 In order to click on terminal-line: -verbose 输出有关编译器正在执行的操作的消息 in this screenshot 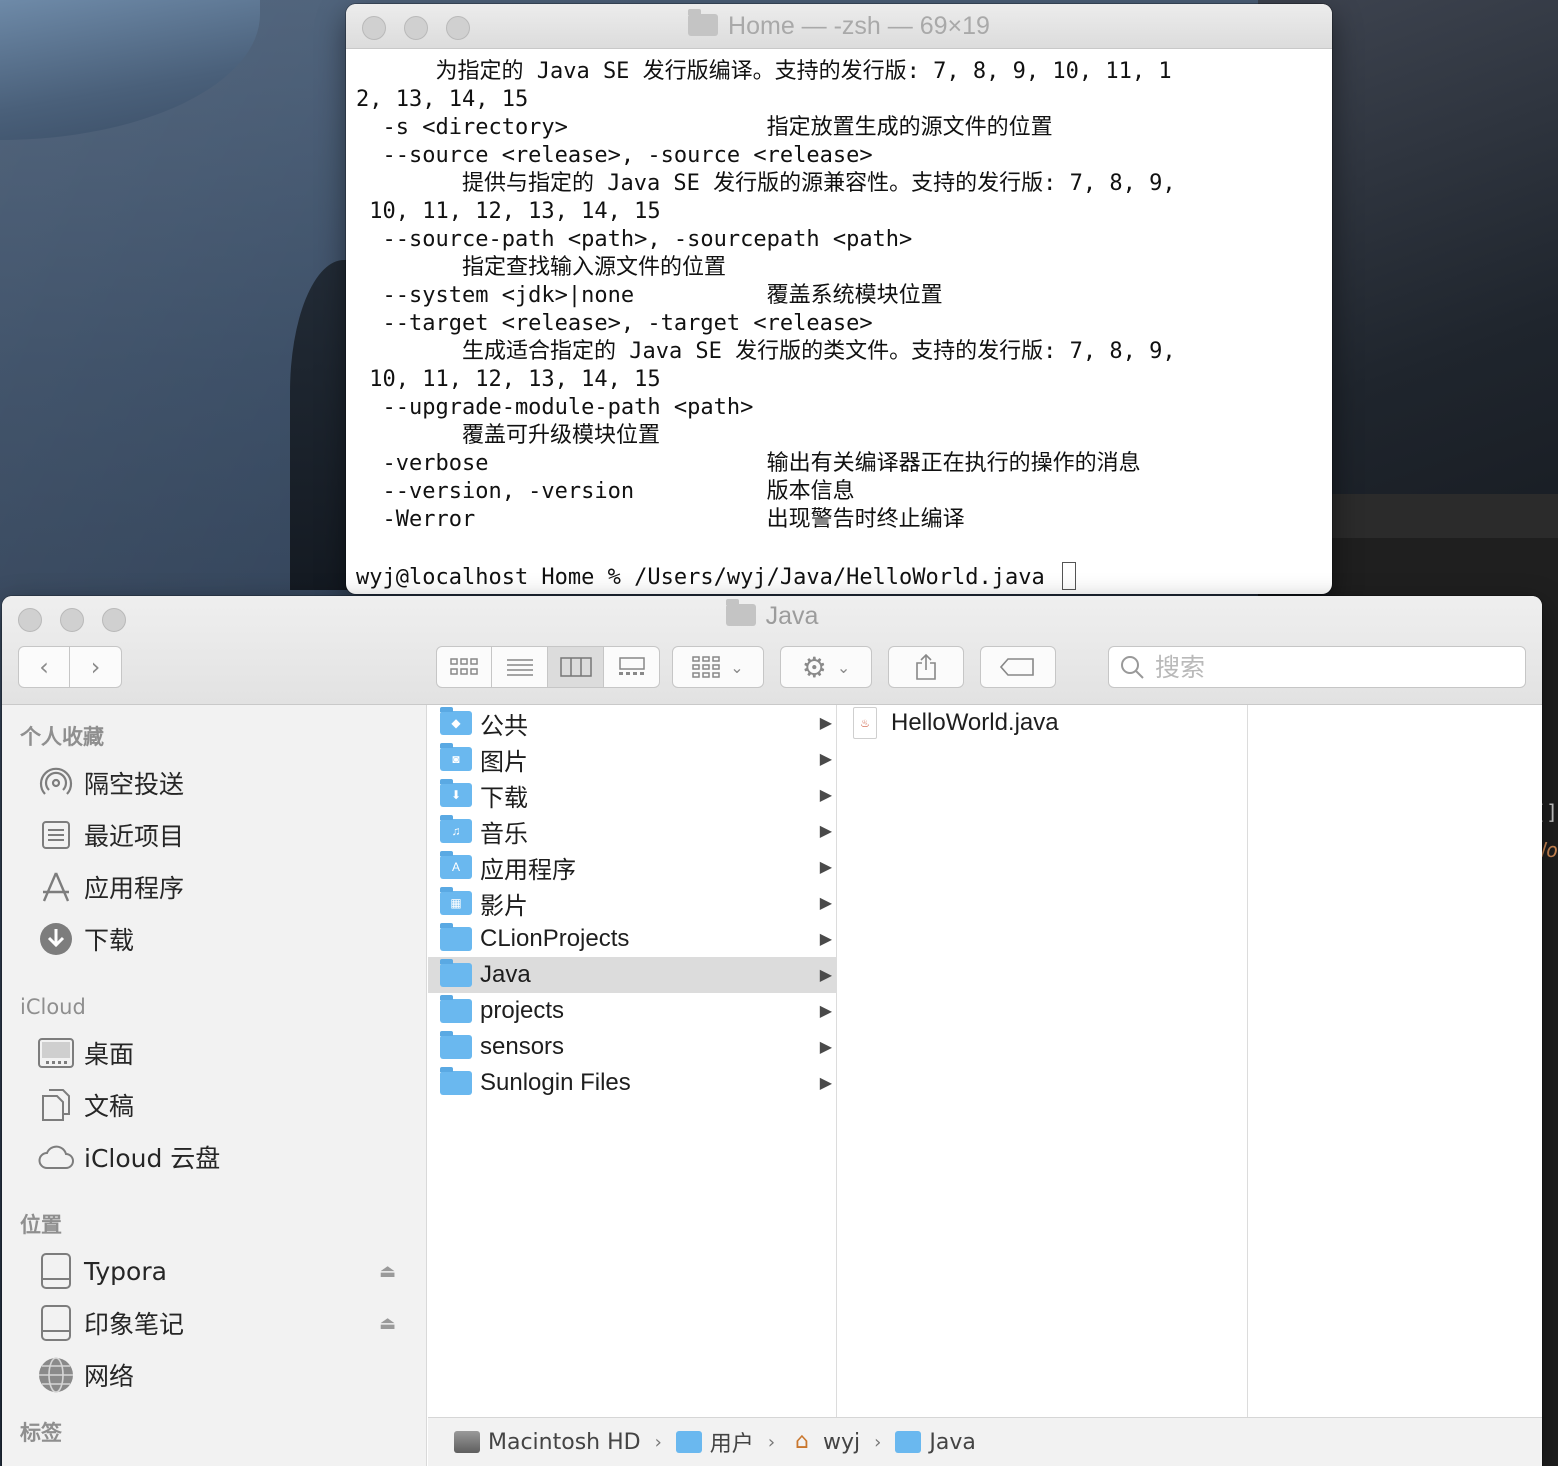, I will do `click(748, 463)`.